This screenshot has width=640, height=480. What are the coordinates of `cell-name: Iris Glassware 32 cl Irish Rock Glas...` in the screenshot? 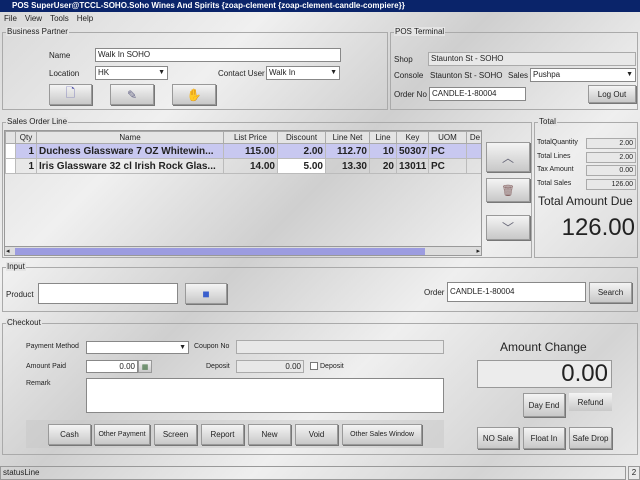 It's located at (130, 166).